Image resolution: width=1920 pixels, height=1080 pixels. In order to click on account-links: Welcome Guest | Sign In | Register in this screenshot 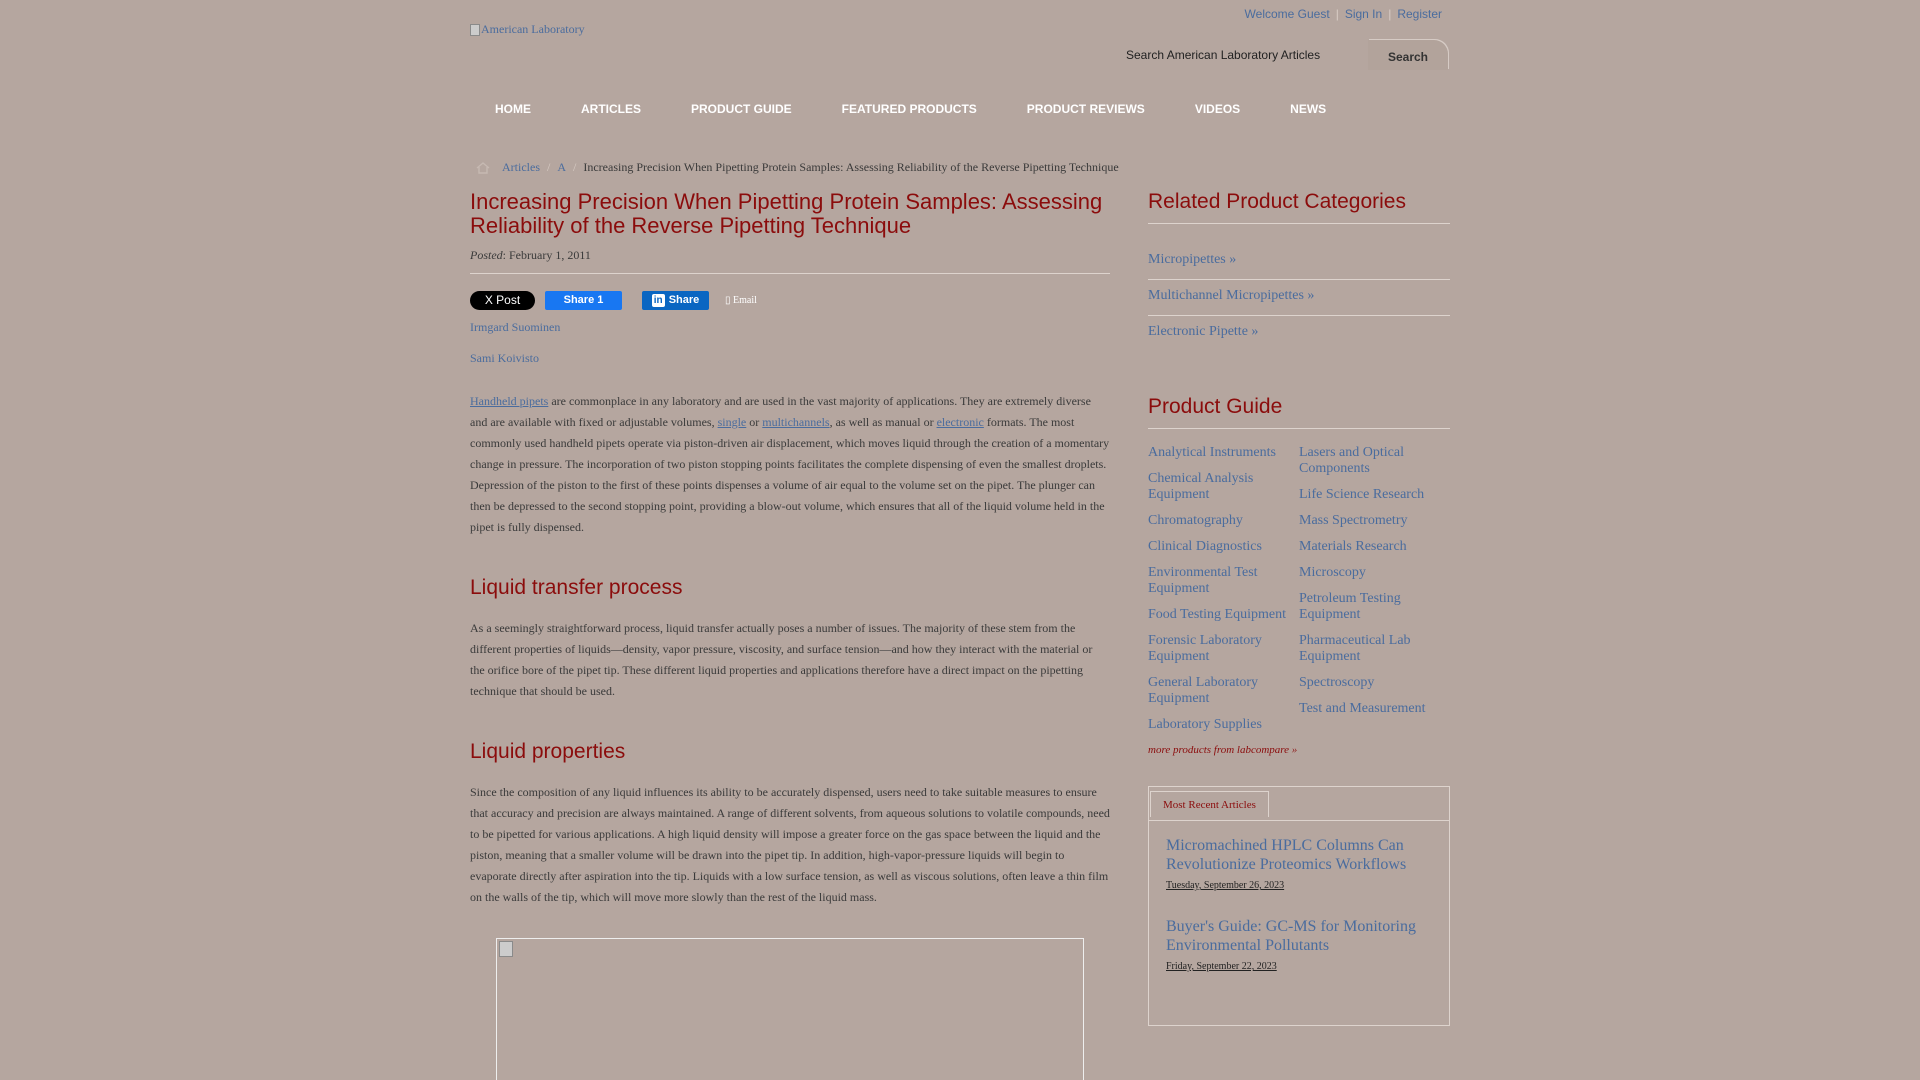, I will do `click(1343, 14)`.